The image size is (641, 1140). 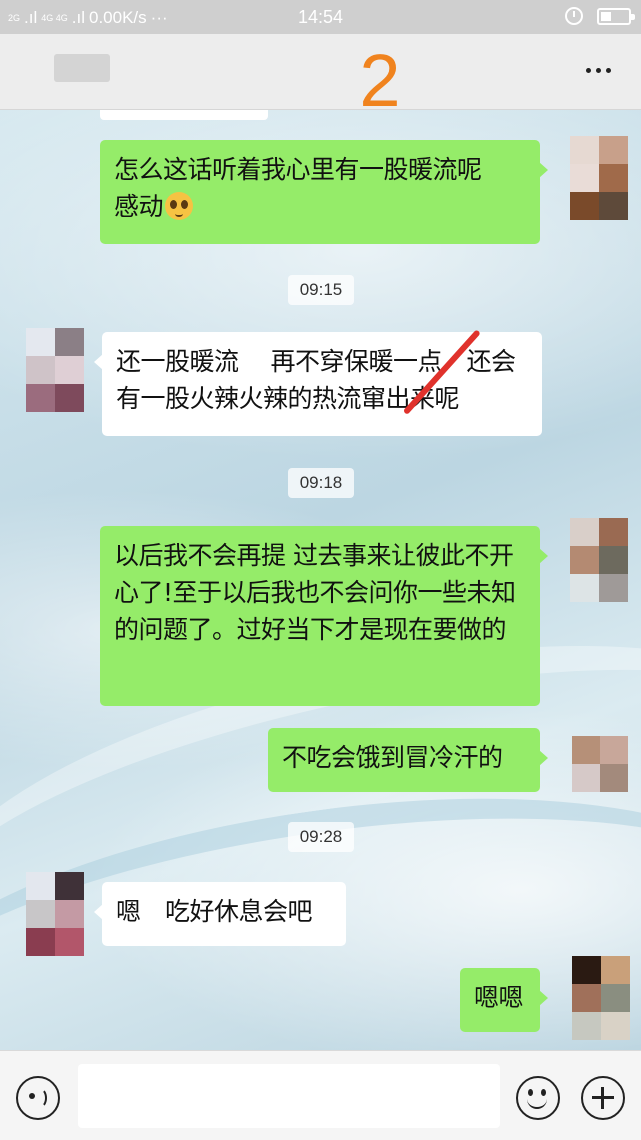 I want to click on emoji-icon, so click(x=538, y=1098).